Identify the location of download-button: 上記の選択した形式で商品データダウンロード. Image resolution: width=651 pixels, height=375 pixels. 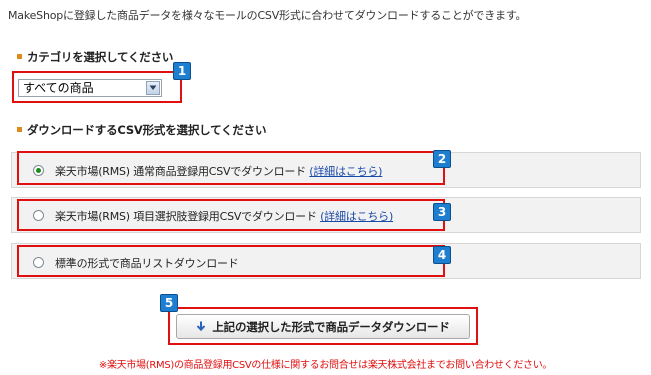
(323, 326).